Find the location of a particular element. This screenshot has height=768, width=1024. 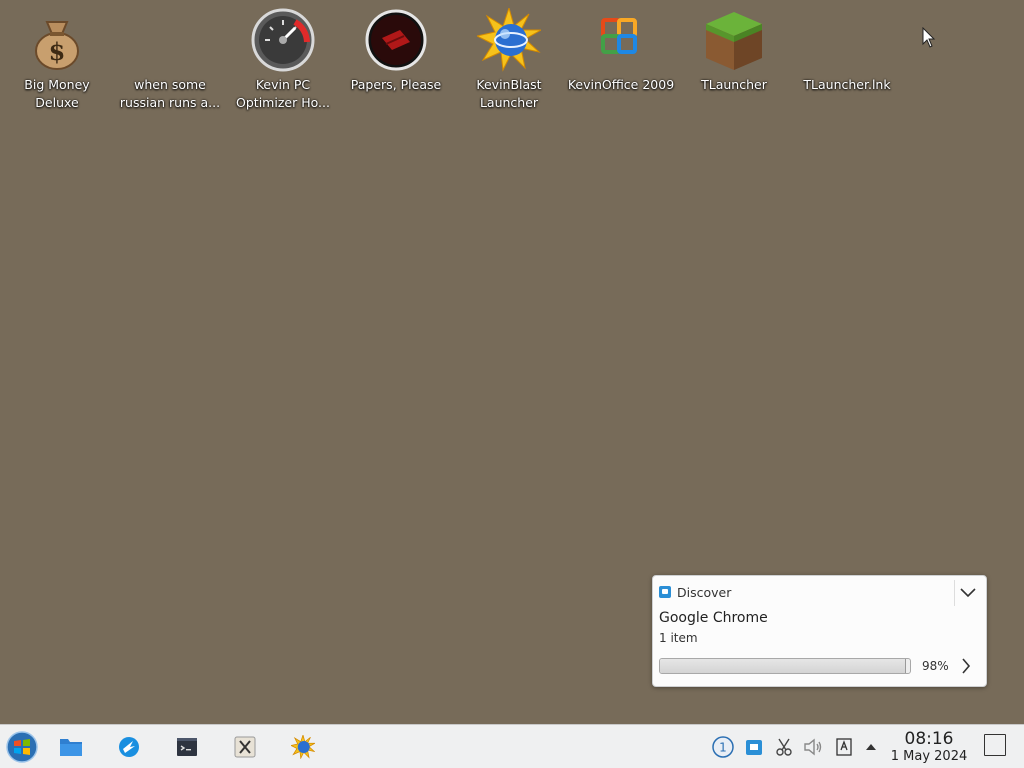

collapse-chevron-icon is located at coordinates (967, 593).